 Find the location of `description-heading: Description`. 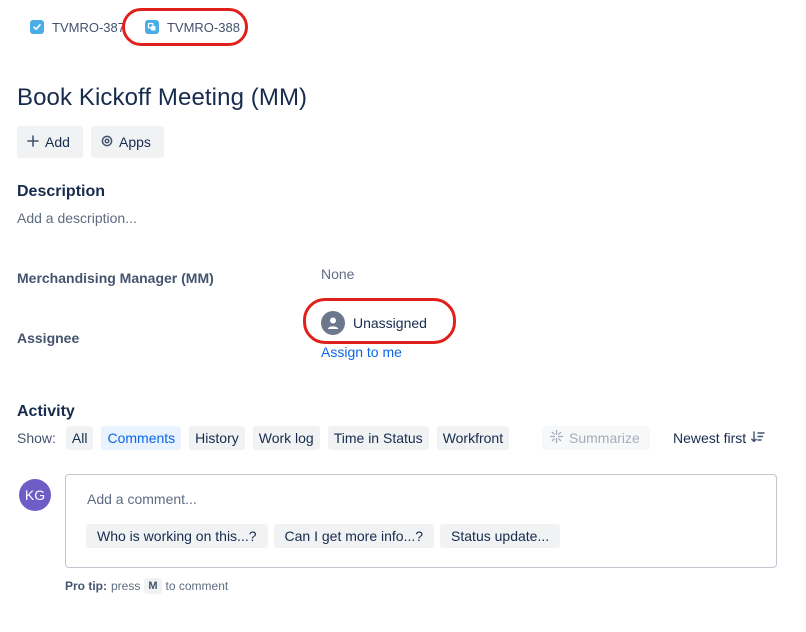

description-heading: Description is located at coordinates (61, 191).